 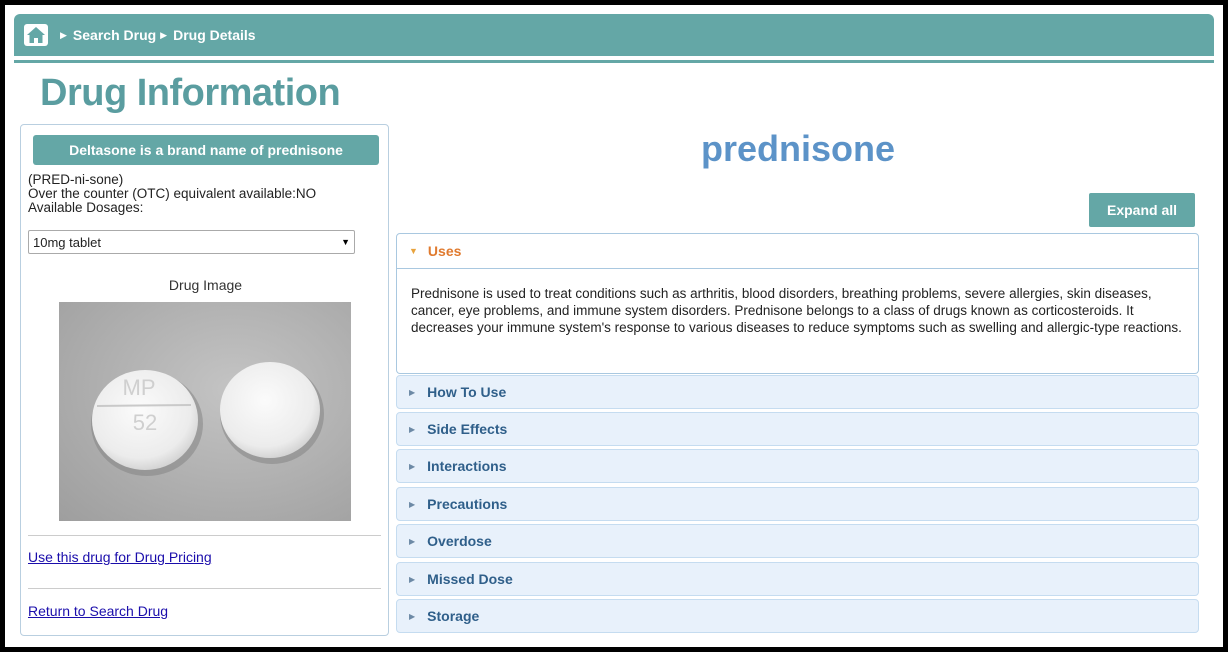 I want to click on breadcrumb-search-drug: Search Drug, so click(x=114, y=35).